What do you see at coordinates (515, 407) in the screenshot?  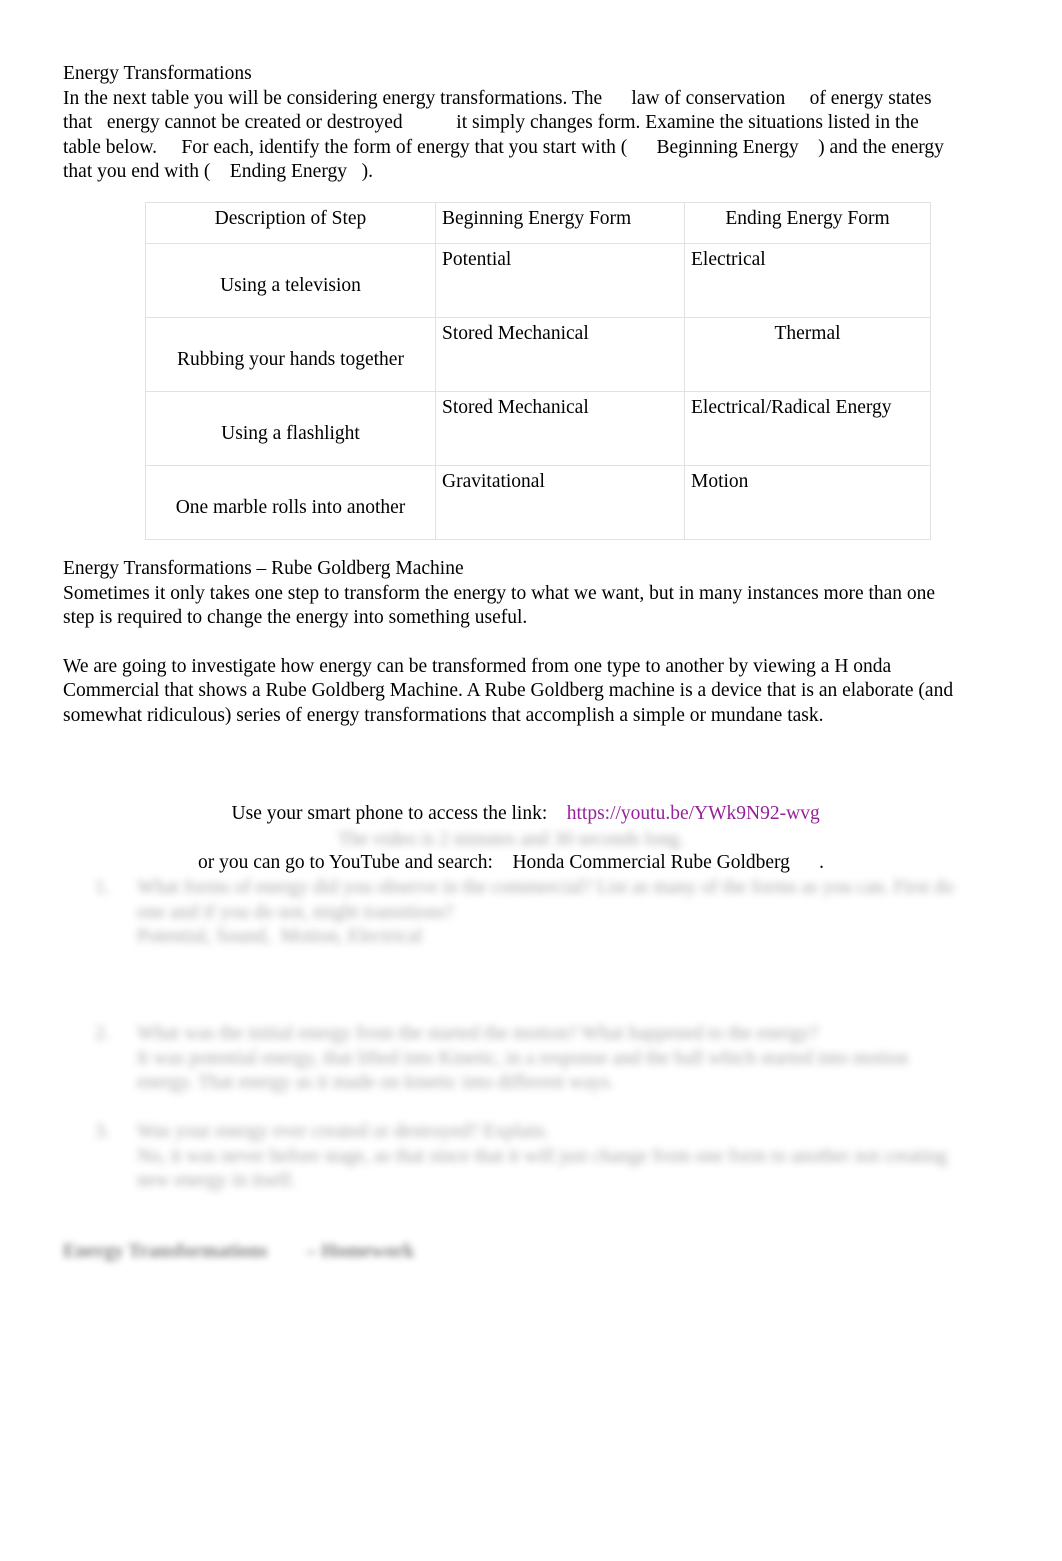 I see `row-3-beginning-energy: Stored Mechanical` at bounding box center [515, 407].